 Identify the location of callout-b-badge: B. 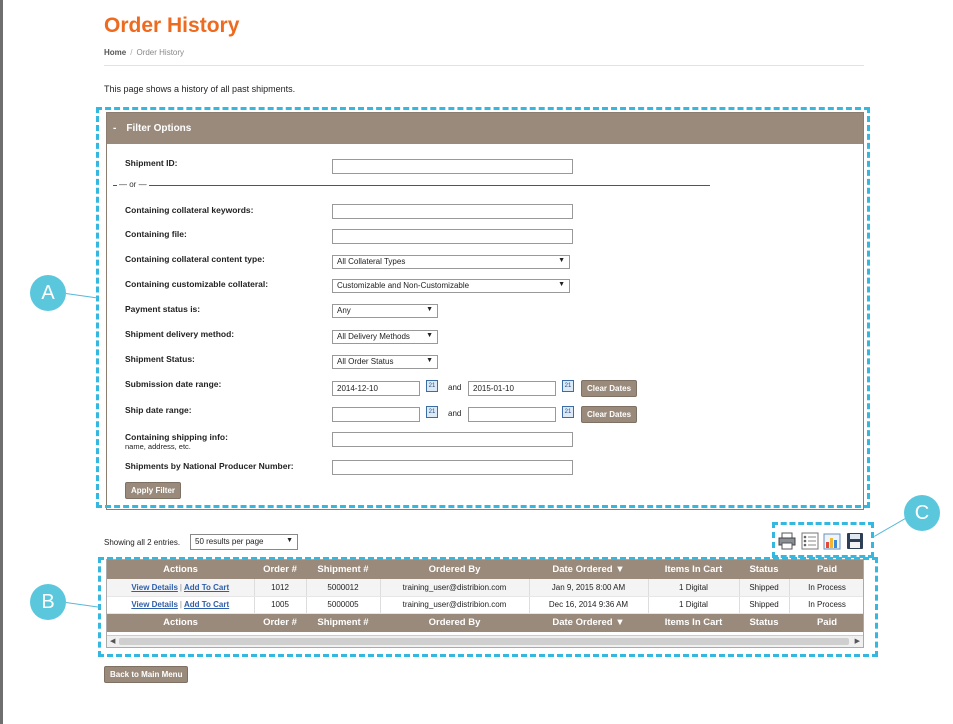
(48, 602).